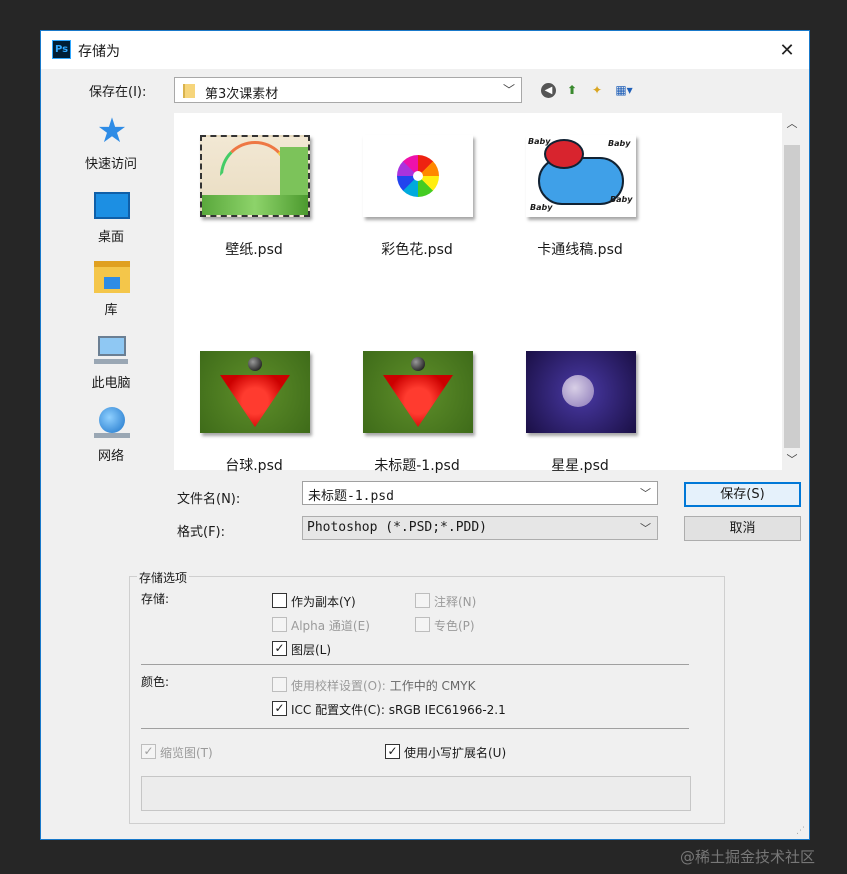 The width and height of the screenshot is (847, 874). I want to click on place-library: 库, so click(111, 291).